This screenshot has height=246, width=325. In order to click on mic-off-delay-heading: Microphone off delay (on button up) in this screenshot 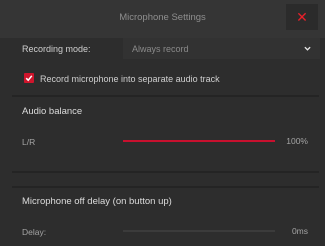, I will do `click(97, 201)`.